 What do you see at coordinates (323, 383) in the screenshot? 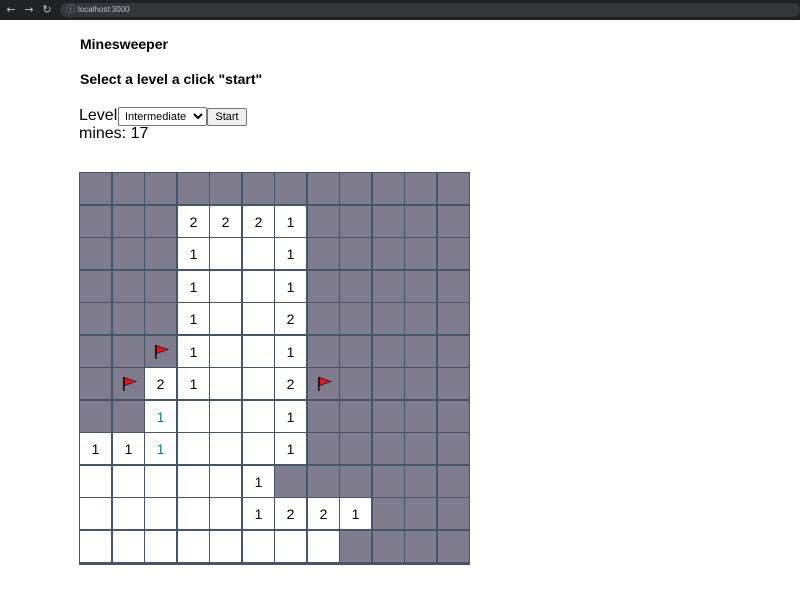
I see `flagged-cell` at bounding box center [323, 383].